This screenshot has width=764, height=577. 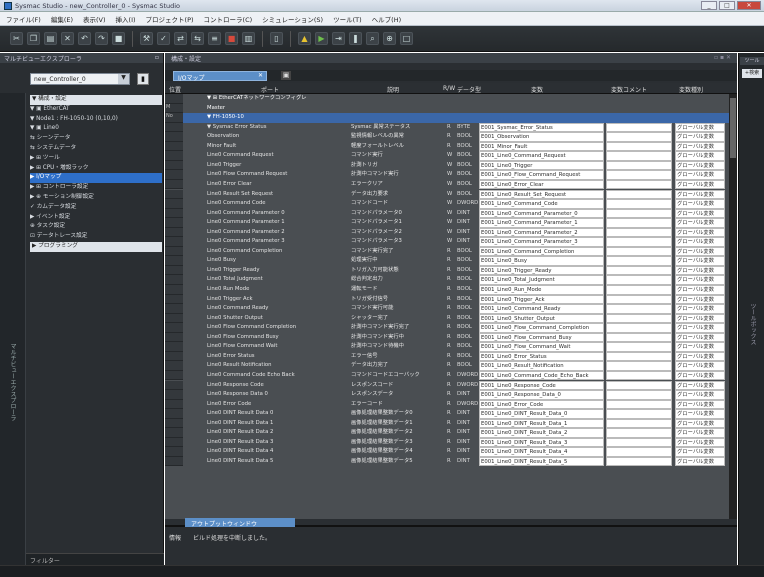 I want to click on offline-icon: ⇆, so click(x=197, y=38).